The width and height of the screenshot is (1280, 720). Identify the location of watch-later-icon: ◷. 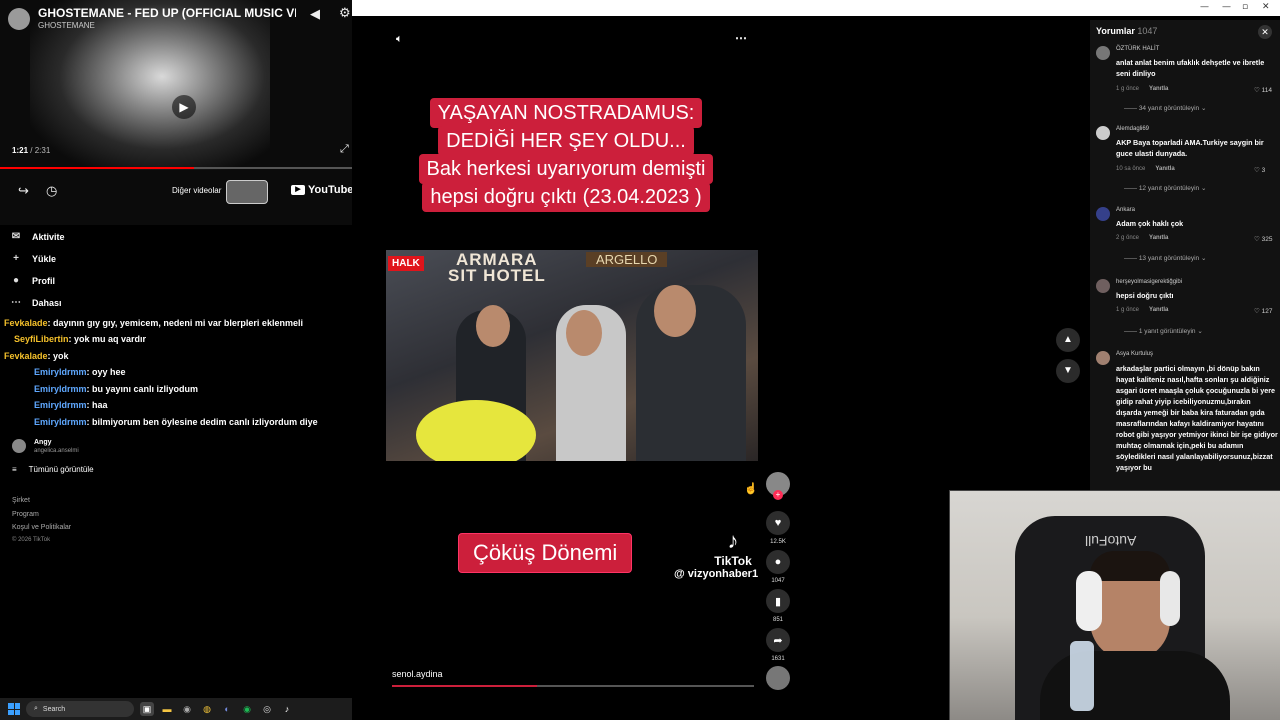
(51, 191).